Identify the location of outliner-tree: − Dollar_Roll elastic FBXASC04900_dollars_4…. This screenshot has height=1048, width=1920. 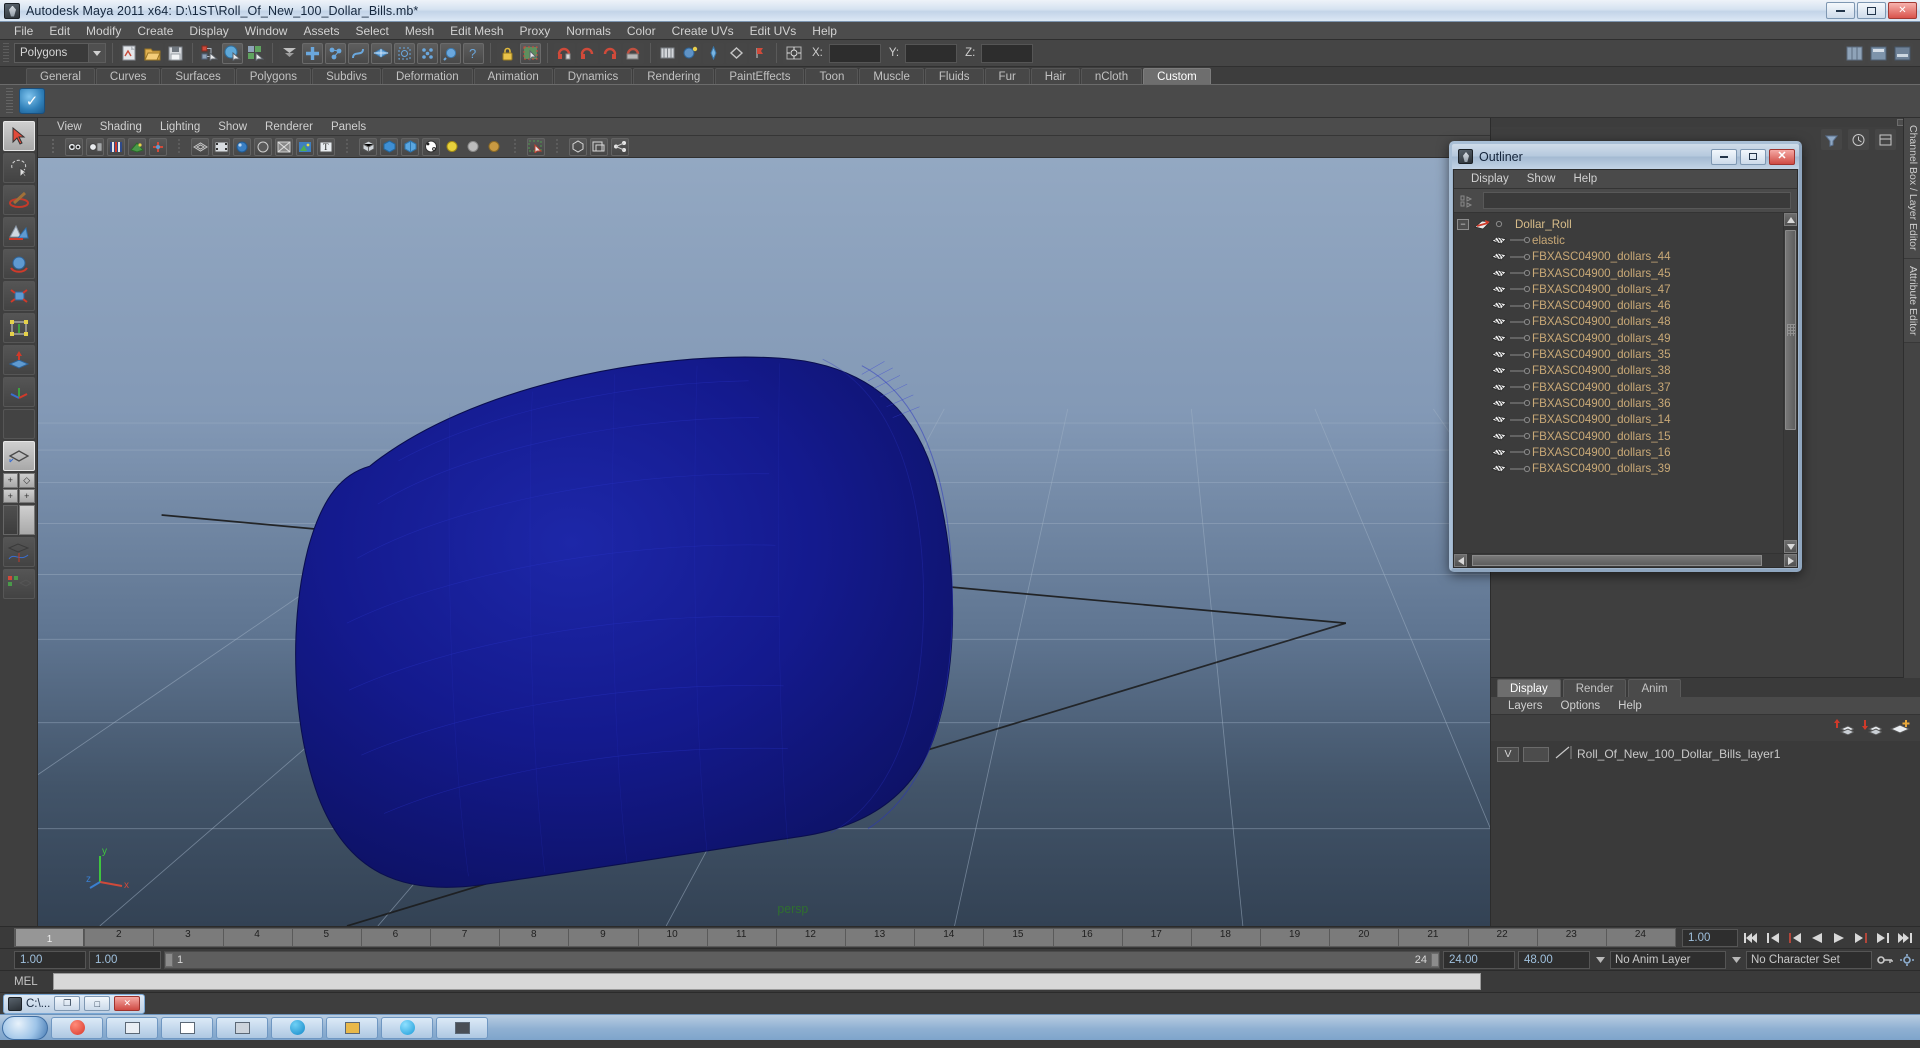
(1625, 383).